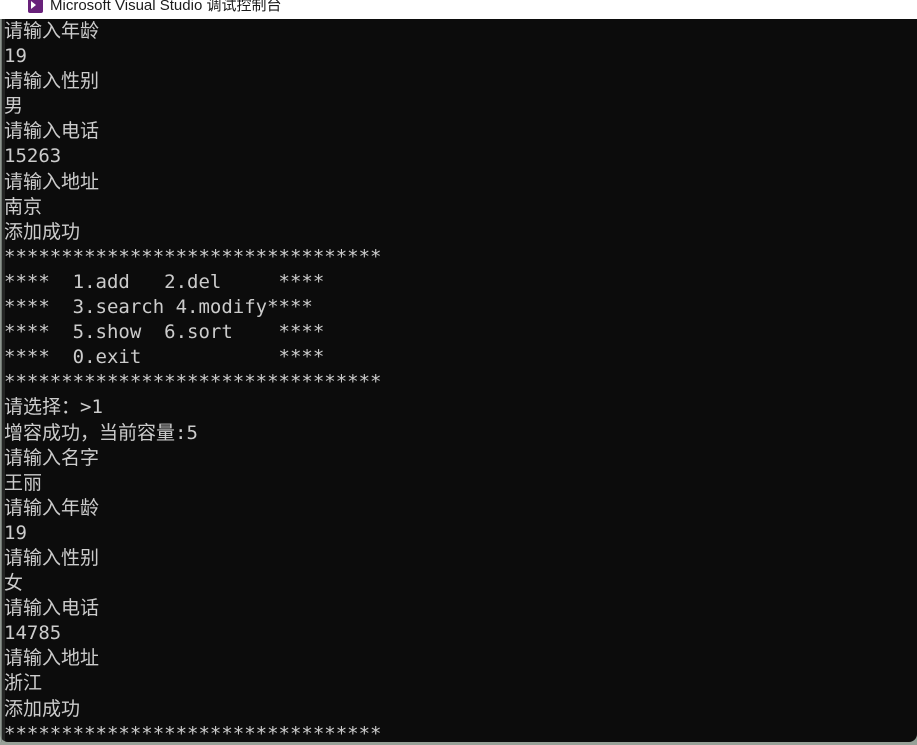  Describe the element at coordinates (23, 683) in the screenshot. I see `console-line: 浙江` at that location.